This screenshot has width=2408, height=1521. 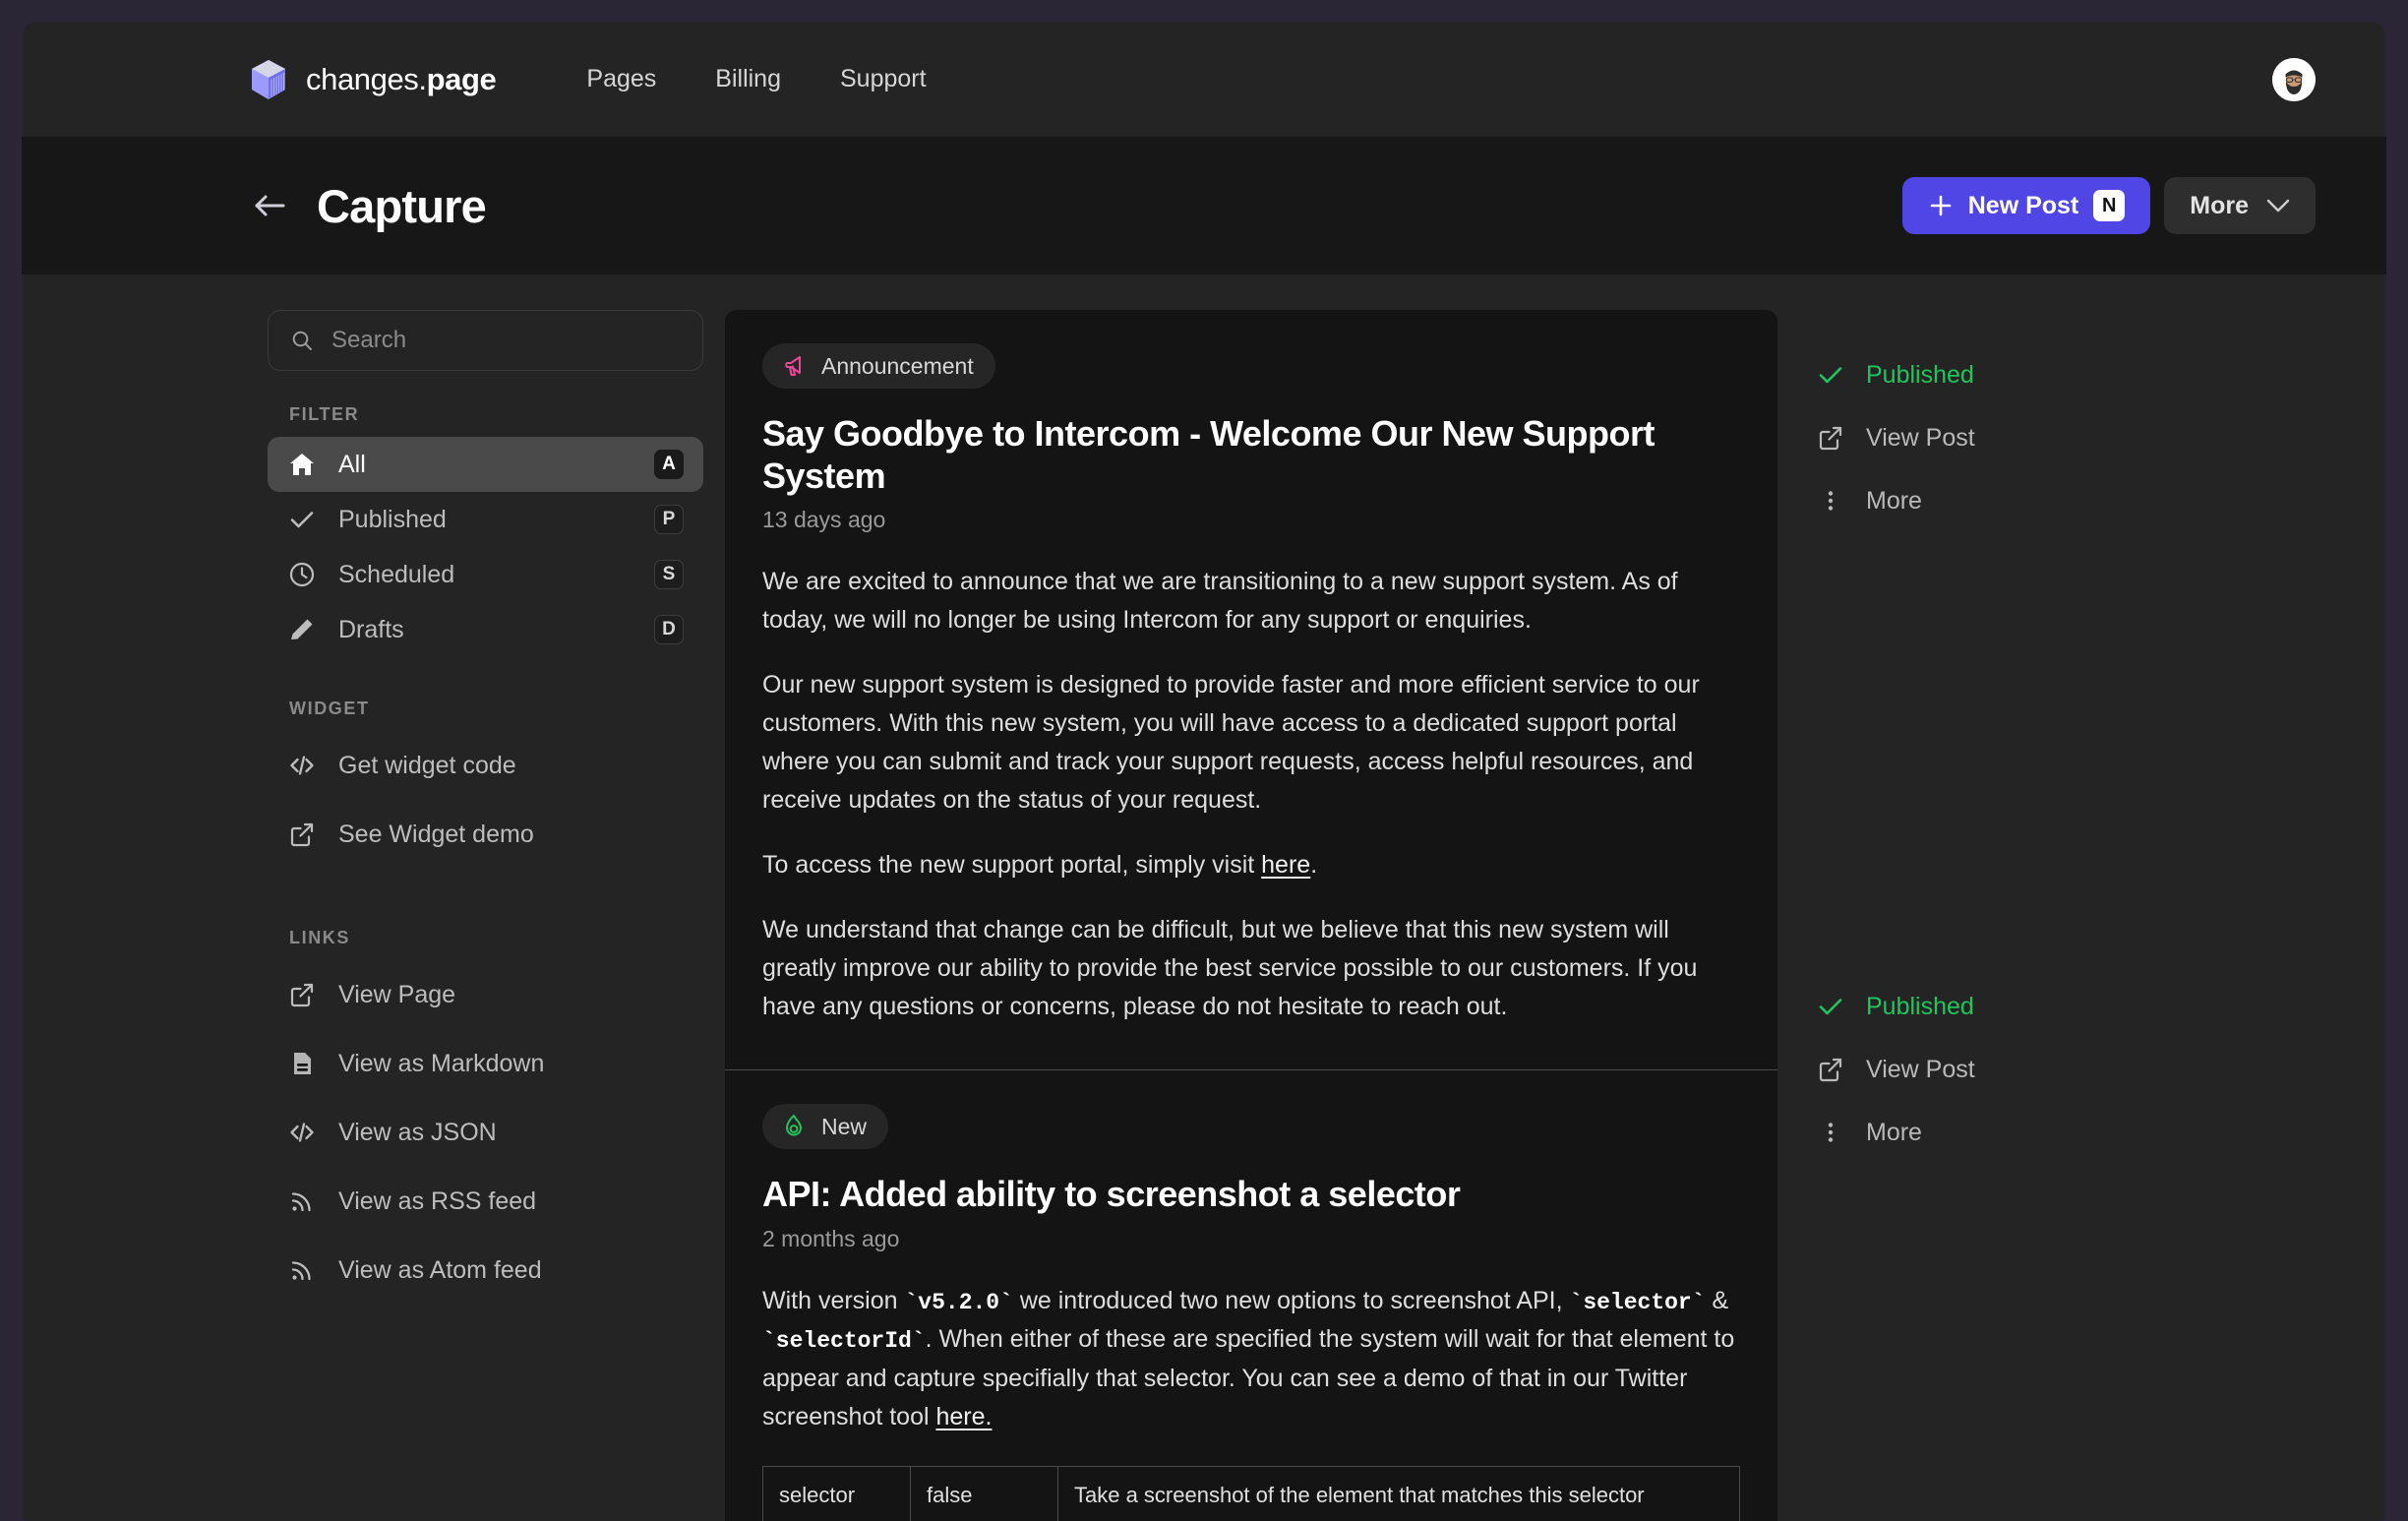 I want to click on sidebar-item-get-widget-code: Get widget code, so click(x=485, y=765).